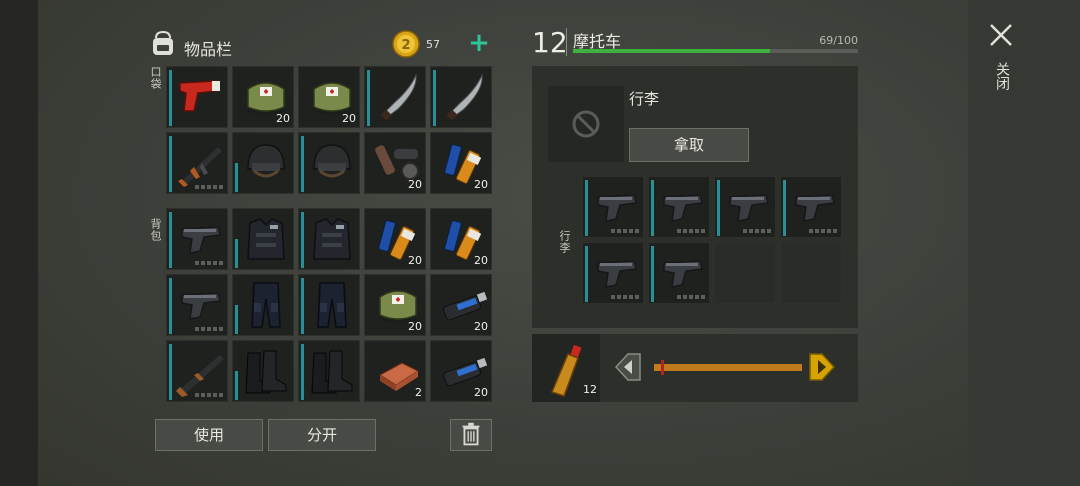 This screenshot has height=486, width=1080. Describe the element at coordinates (566, 42) in the screenshot. I see `vehicle-divider` at that location.